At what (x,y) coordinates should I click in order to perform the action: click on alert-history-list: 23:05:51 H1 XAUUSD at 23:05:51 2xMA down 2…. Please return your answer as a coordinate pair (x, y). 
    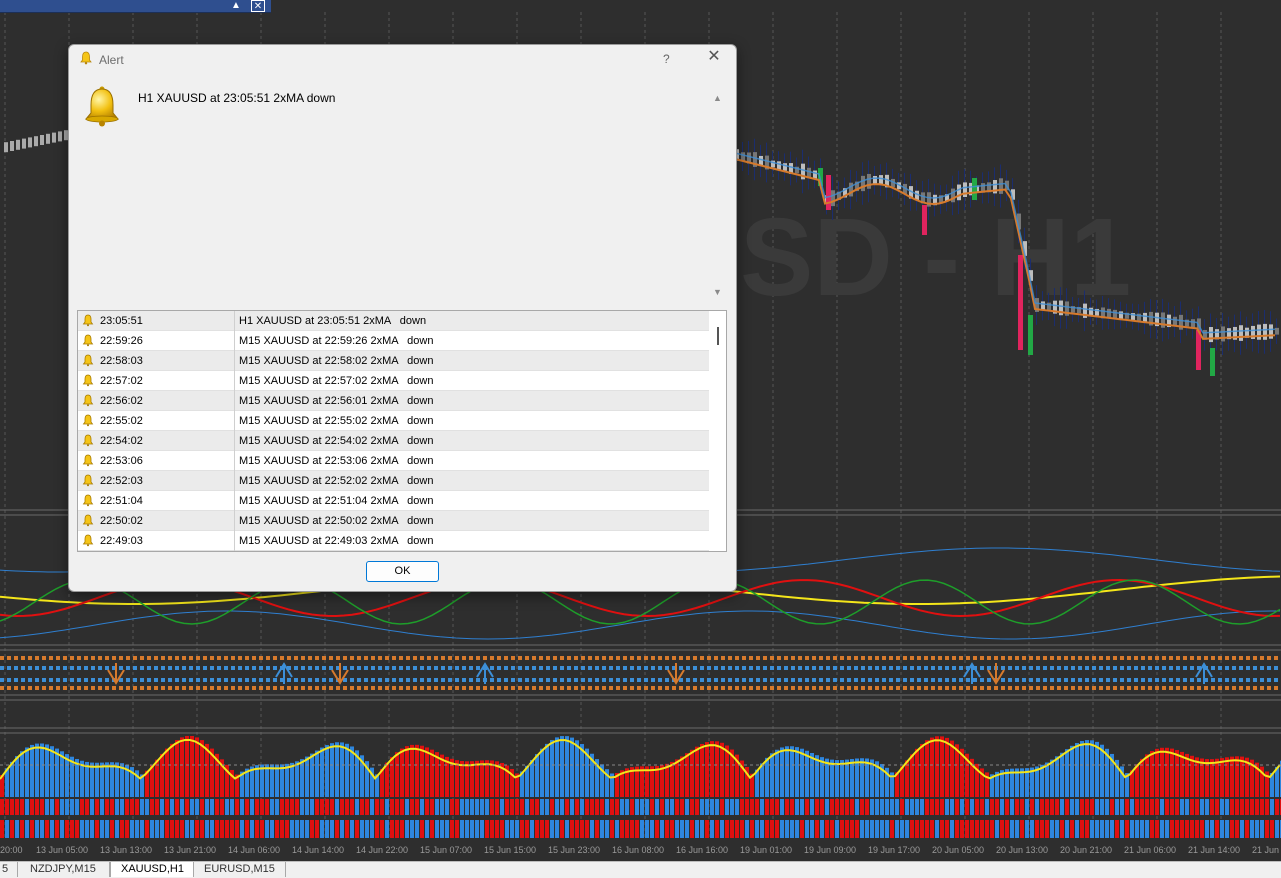
    Looking at the image, I should click on (402, 431).